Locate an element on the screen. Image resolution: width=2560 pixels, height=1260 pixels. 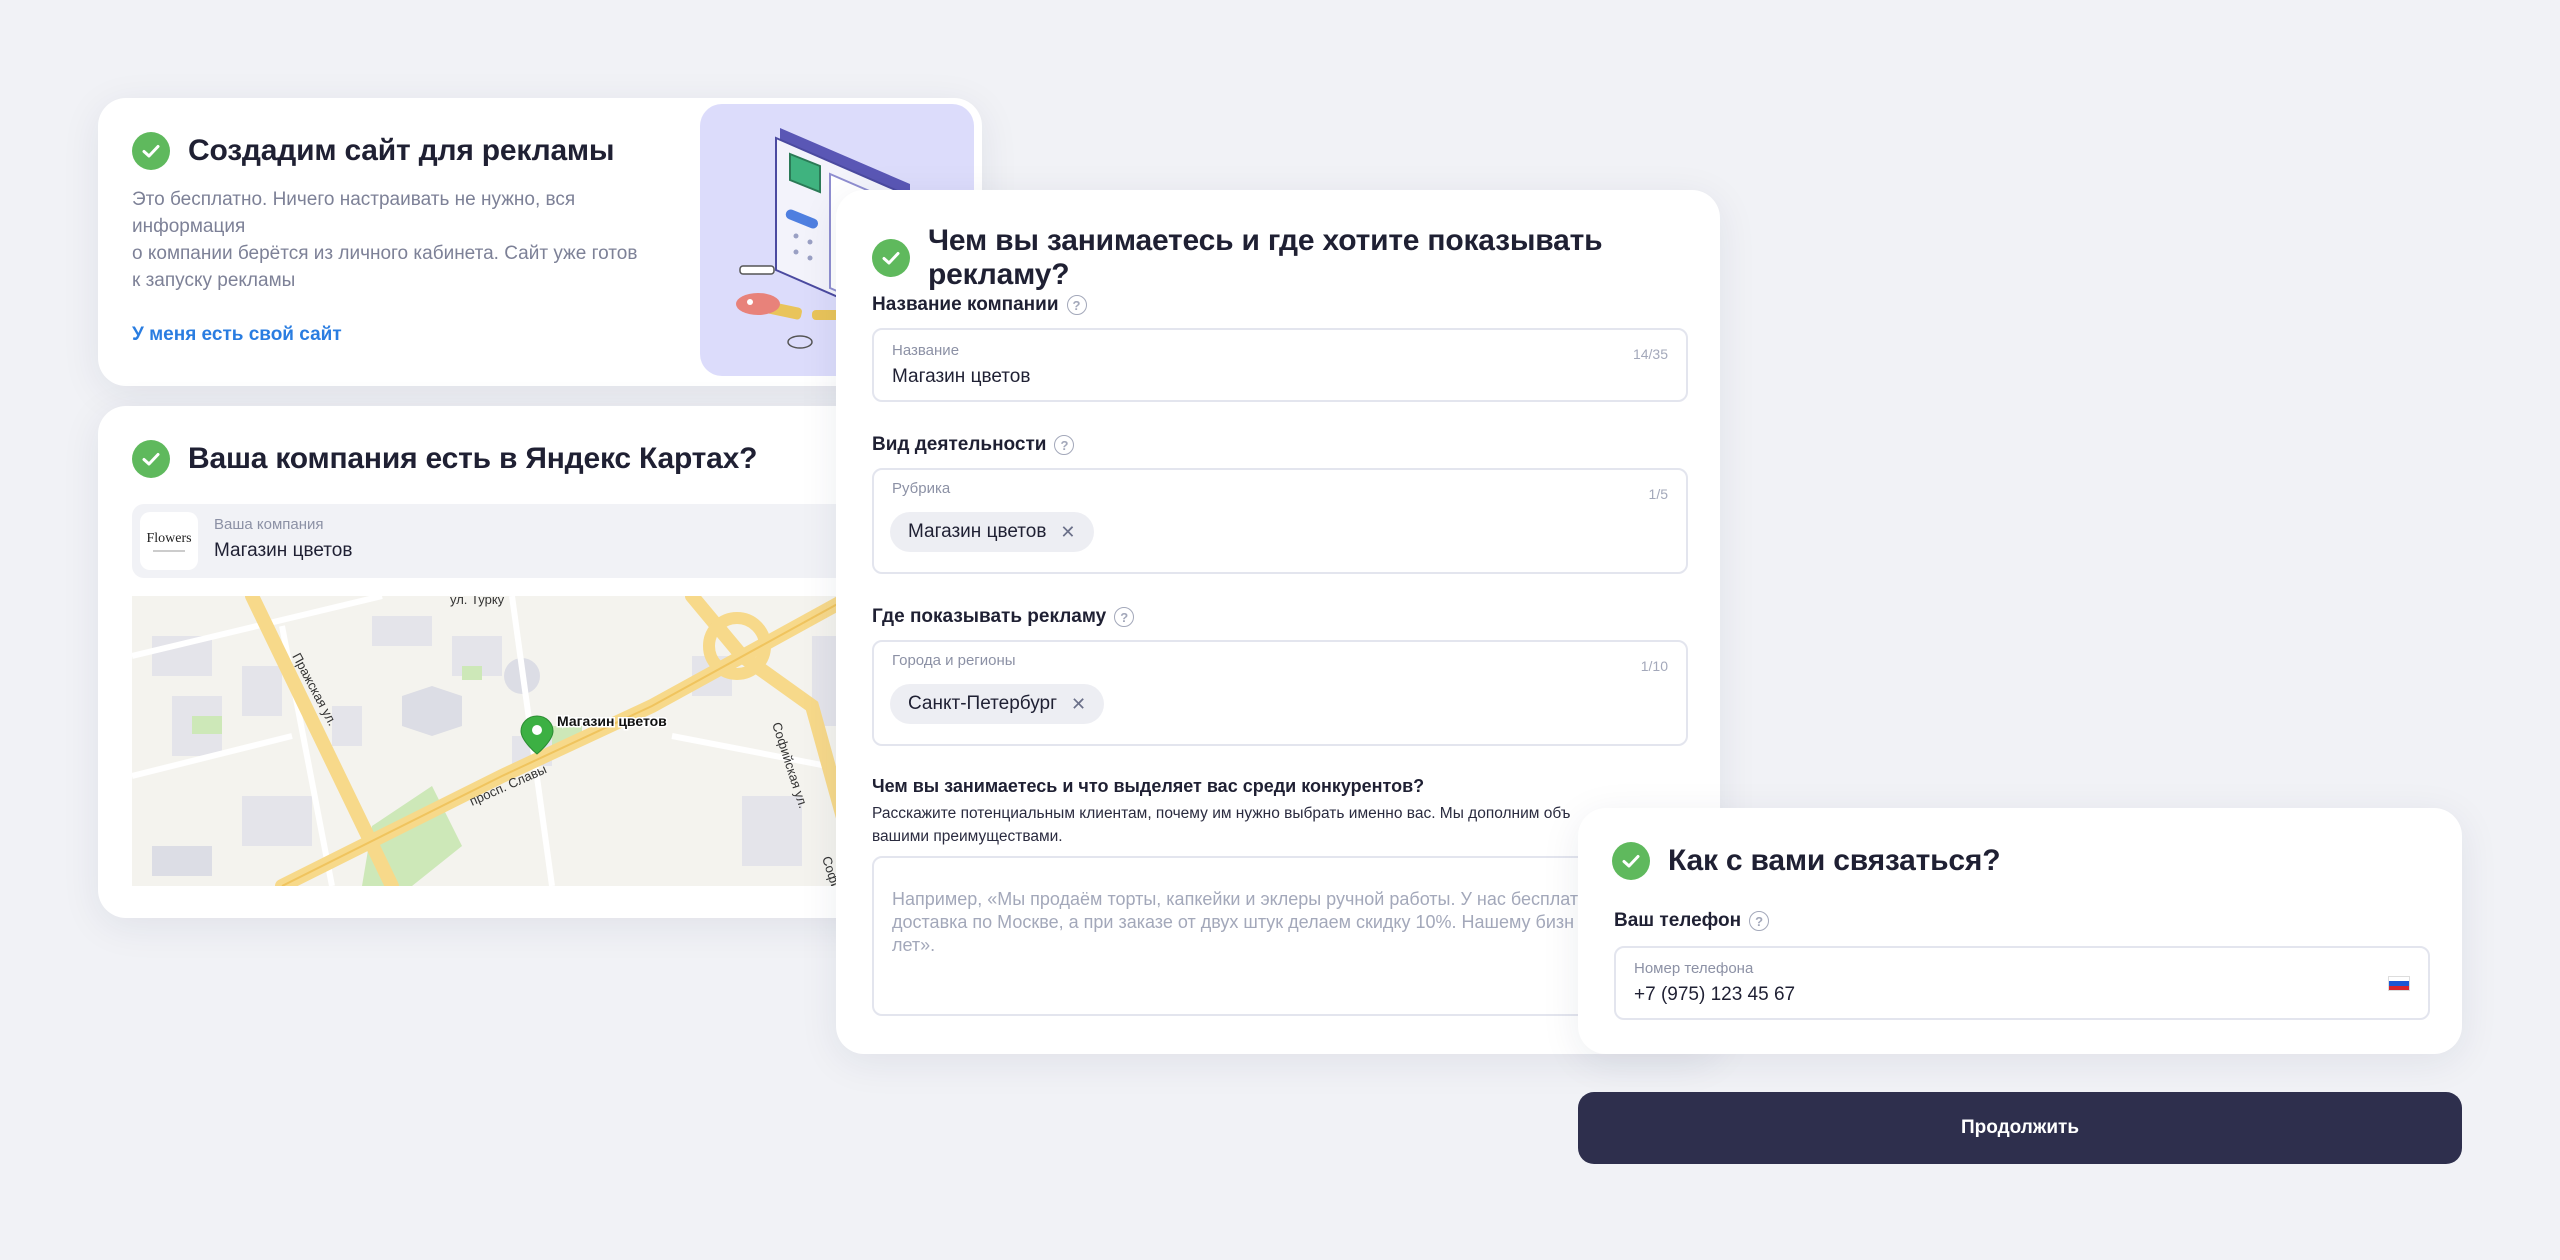
activity-label: Вид деятельности ? is located at coordinates (973, 445).